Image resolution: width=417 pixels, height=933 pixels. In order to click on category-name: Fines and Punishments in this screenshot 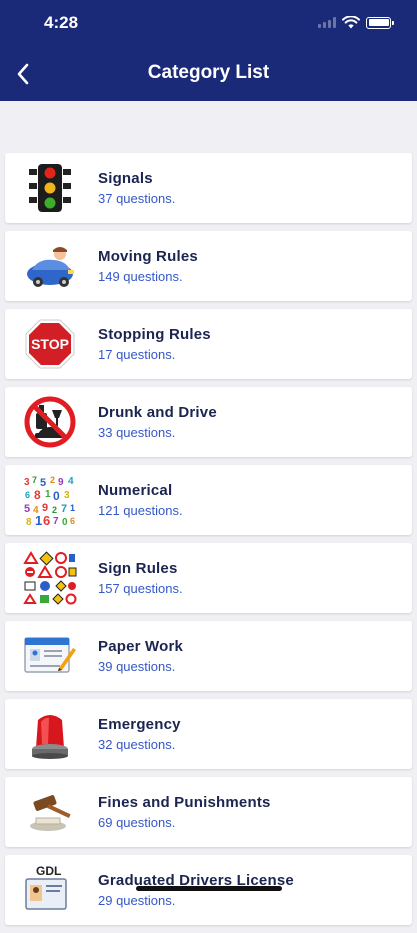, I will do `click(184, 802)`.